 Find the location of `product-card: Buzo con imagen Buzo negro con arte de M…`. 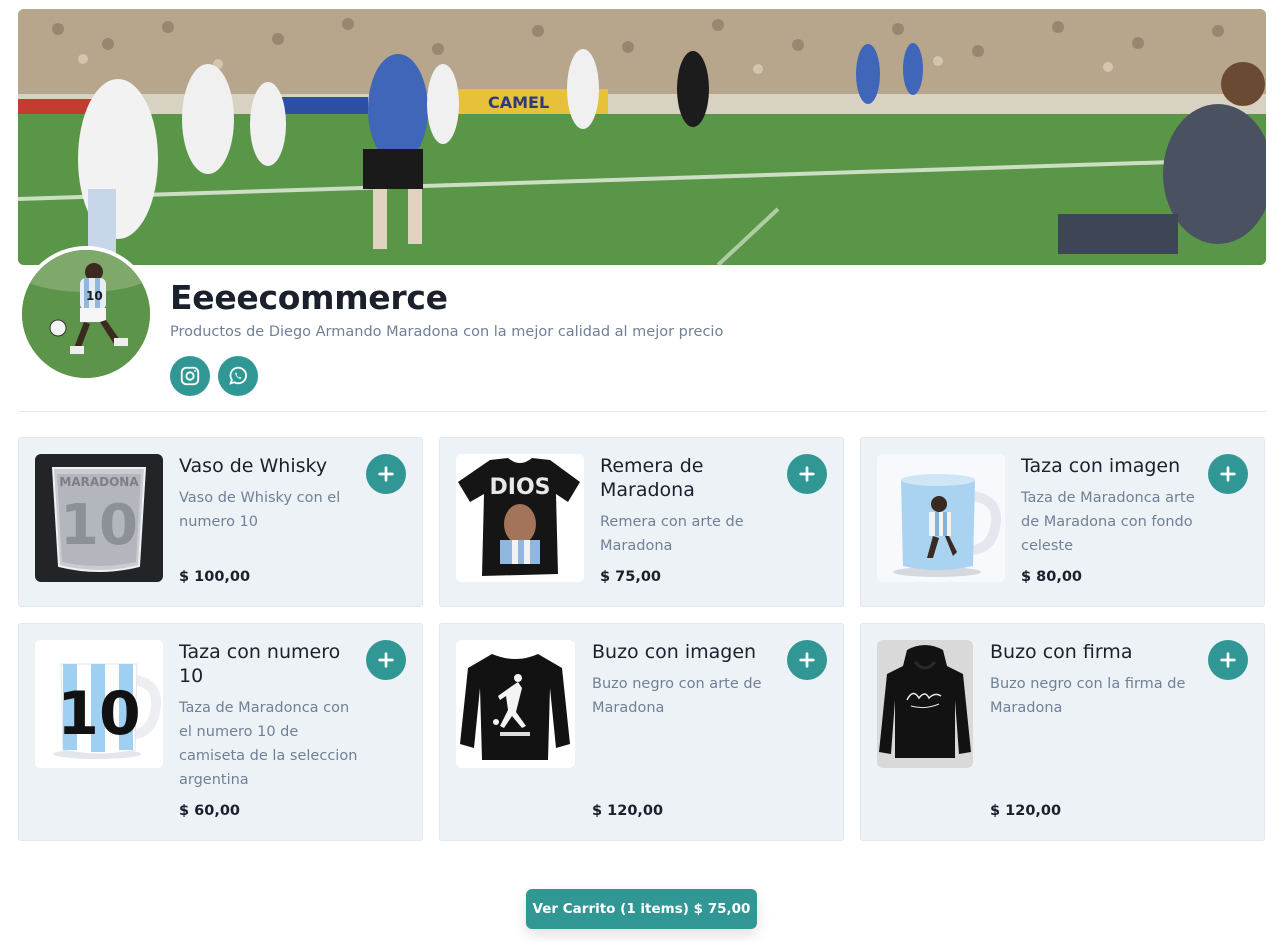

product-card: Buzo con imagen Buzo negro con arte de M… is located at coordinates (641, 732).